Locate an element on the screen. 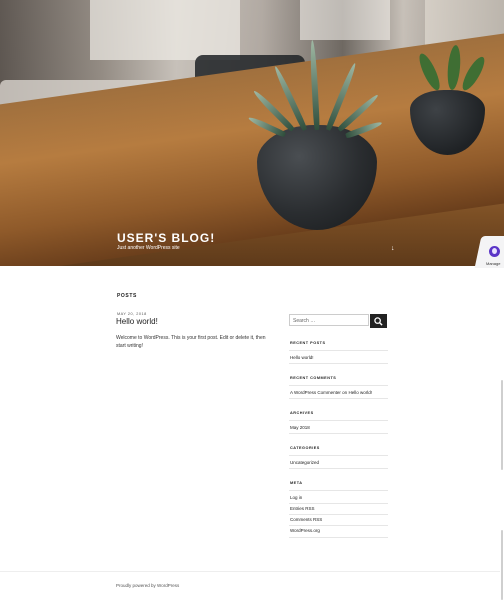  recent-post-item: Hello world! is located at coordinates (302, 357).